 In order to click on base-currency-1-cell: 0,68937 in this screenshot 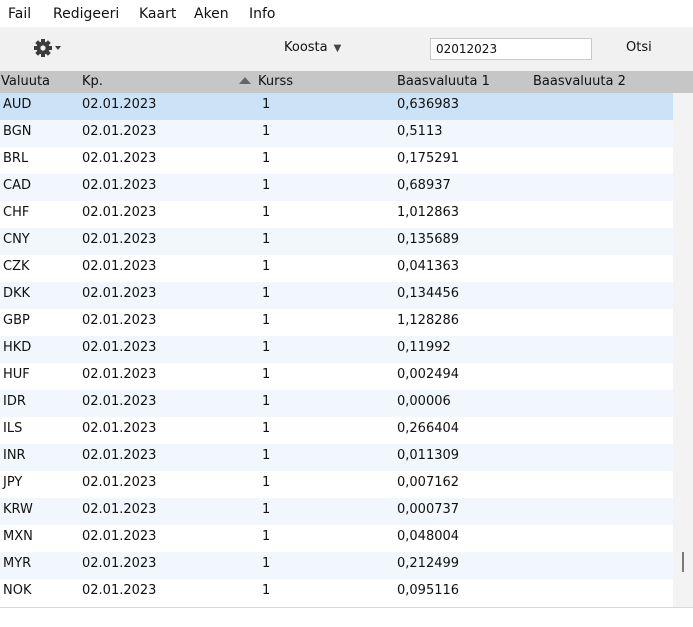, I will do `click(424, 185)`.